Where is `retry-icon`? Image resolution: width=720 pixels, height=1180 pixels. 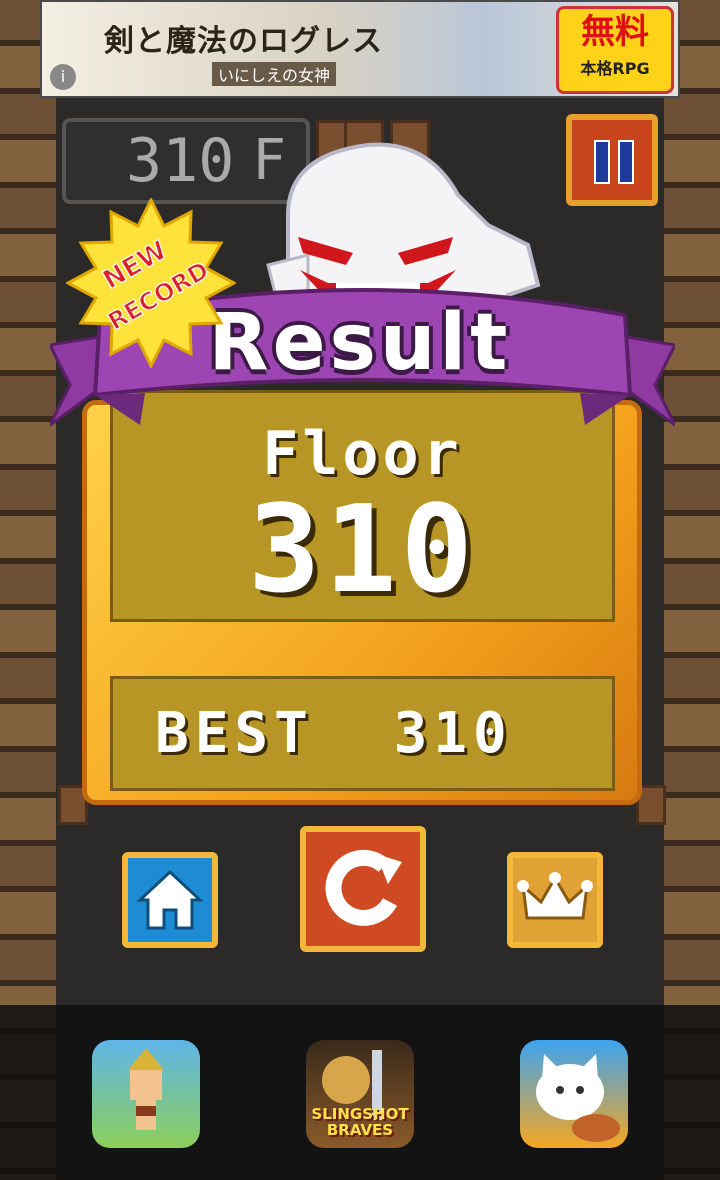 retry-icon is located at coordinates (363, 887).